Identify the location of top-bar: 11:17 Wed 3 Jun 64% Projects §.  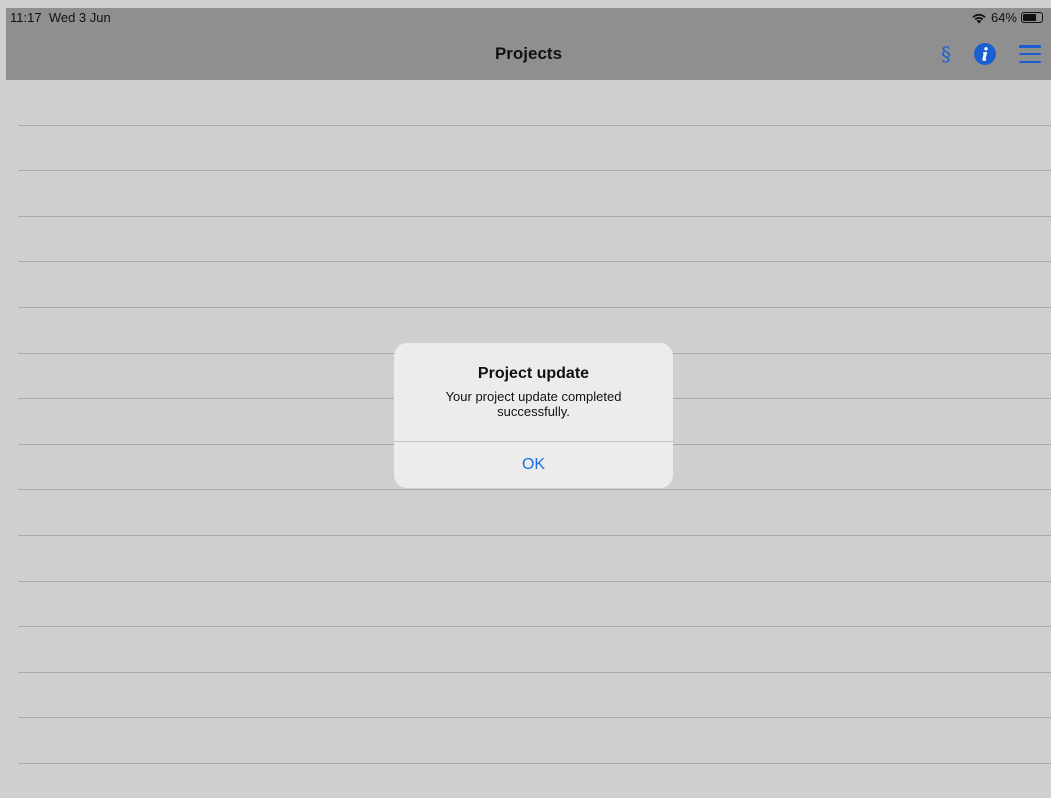
(528, 44).